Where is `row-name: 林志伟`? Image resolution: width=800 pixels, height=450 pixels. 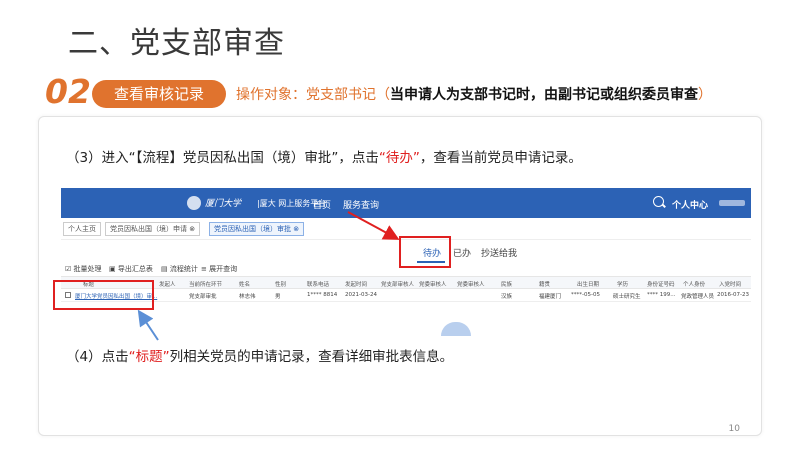
row-name: 林志伟 is located at coordinates (247, 297).